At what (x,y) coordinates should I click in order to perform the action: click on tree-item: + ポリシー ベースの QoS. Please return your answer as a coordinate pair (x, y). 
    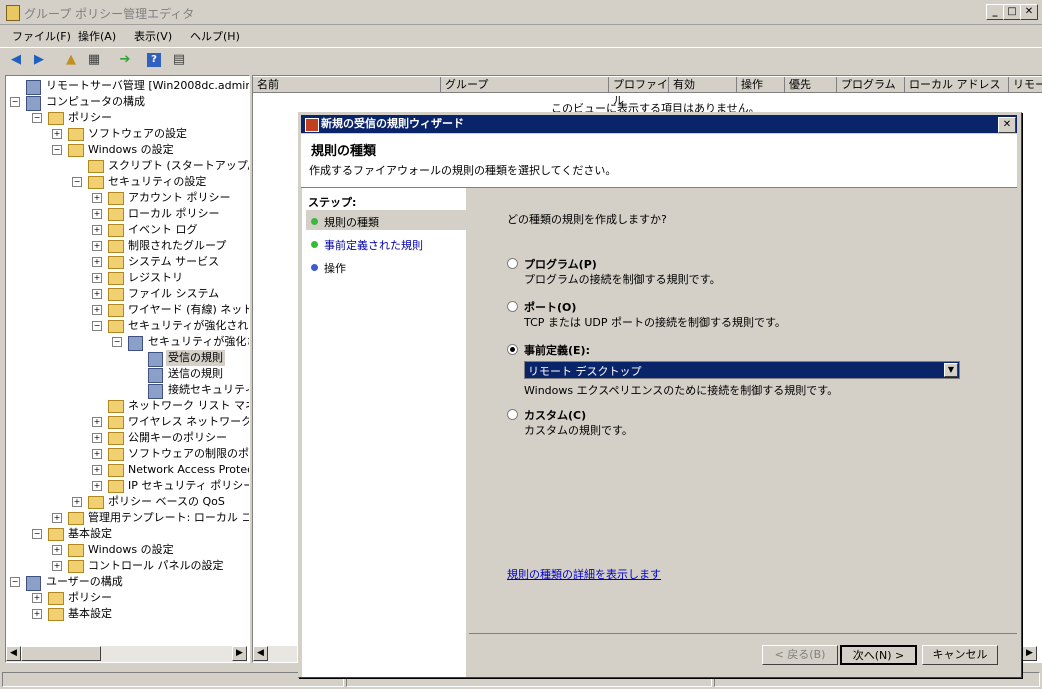
    Looking at the image, I should click on (127, 502).